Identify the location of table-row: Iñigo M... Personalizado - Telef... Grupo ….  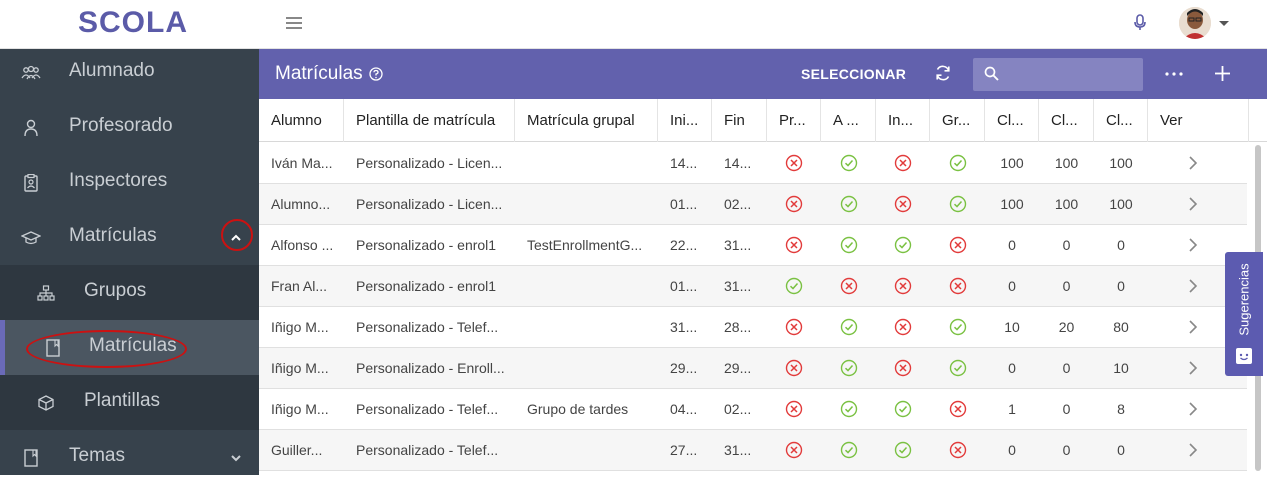
(753, 409).